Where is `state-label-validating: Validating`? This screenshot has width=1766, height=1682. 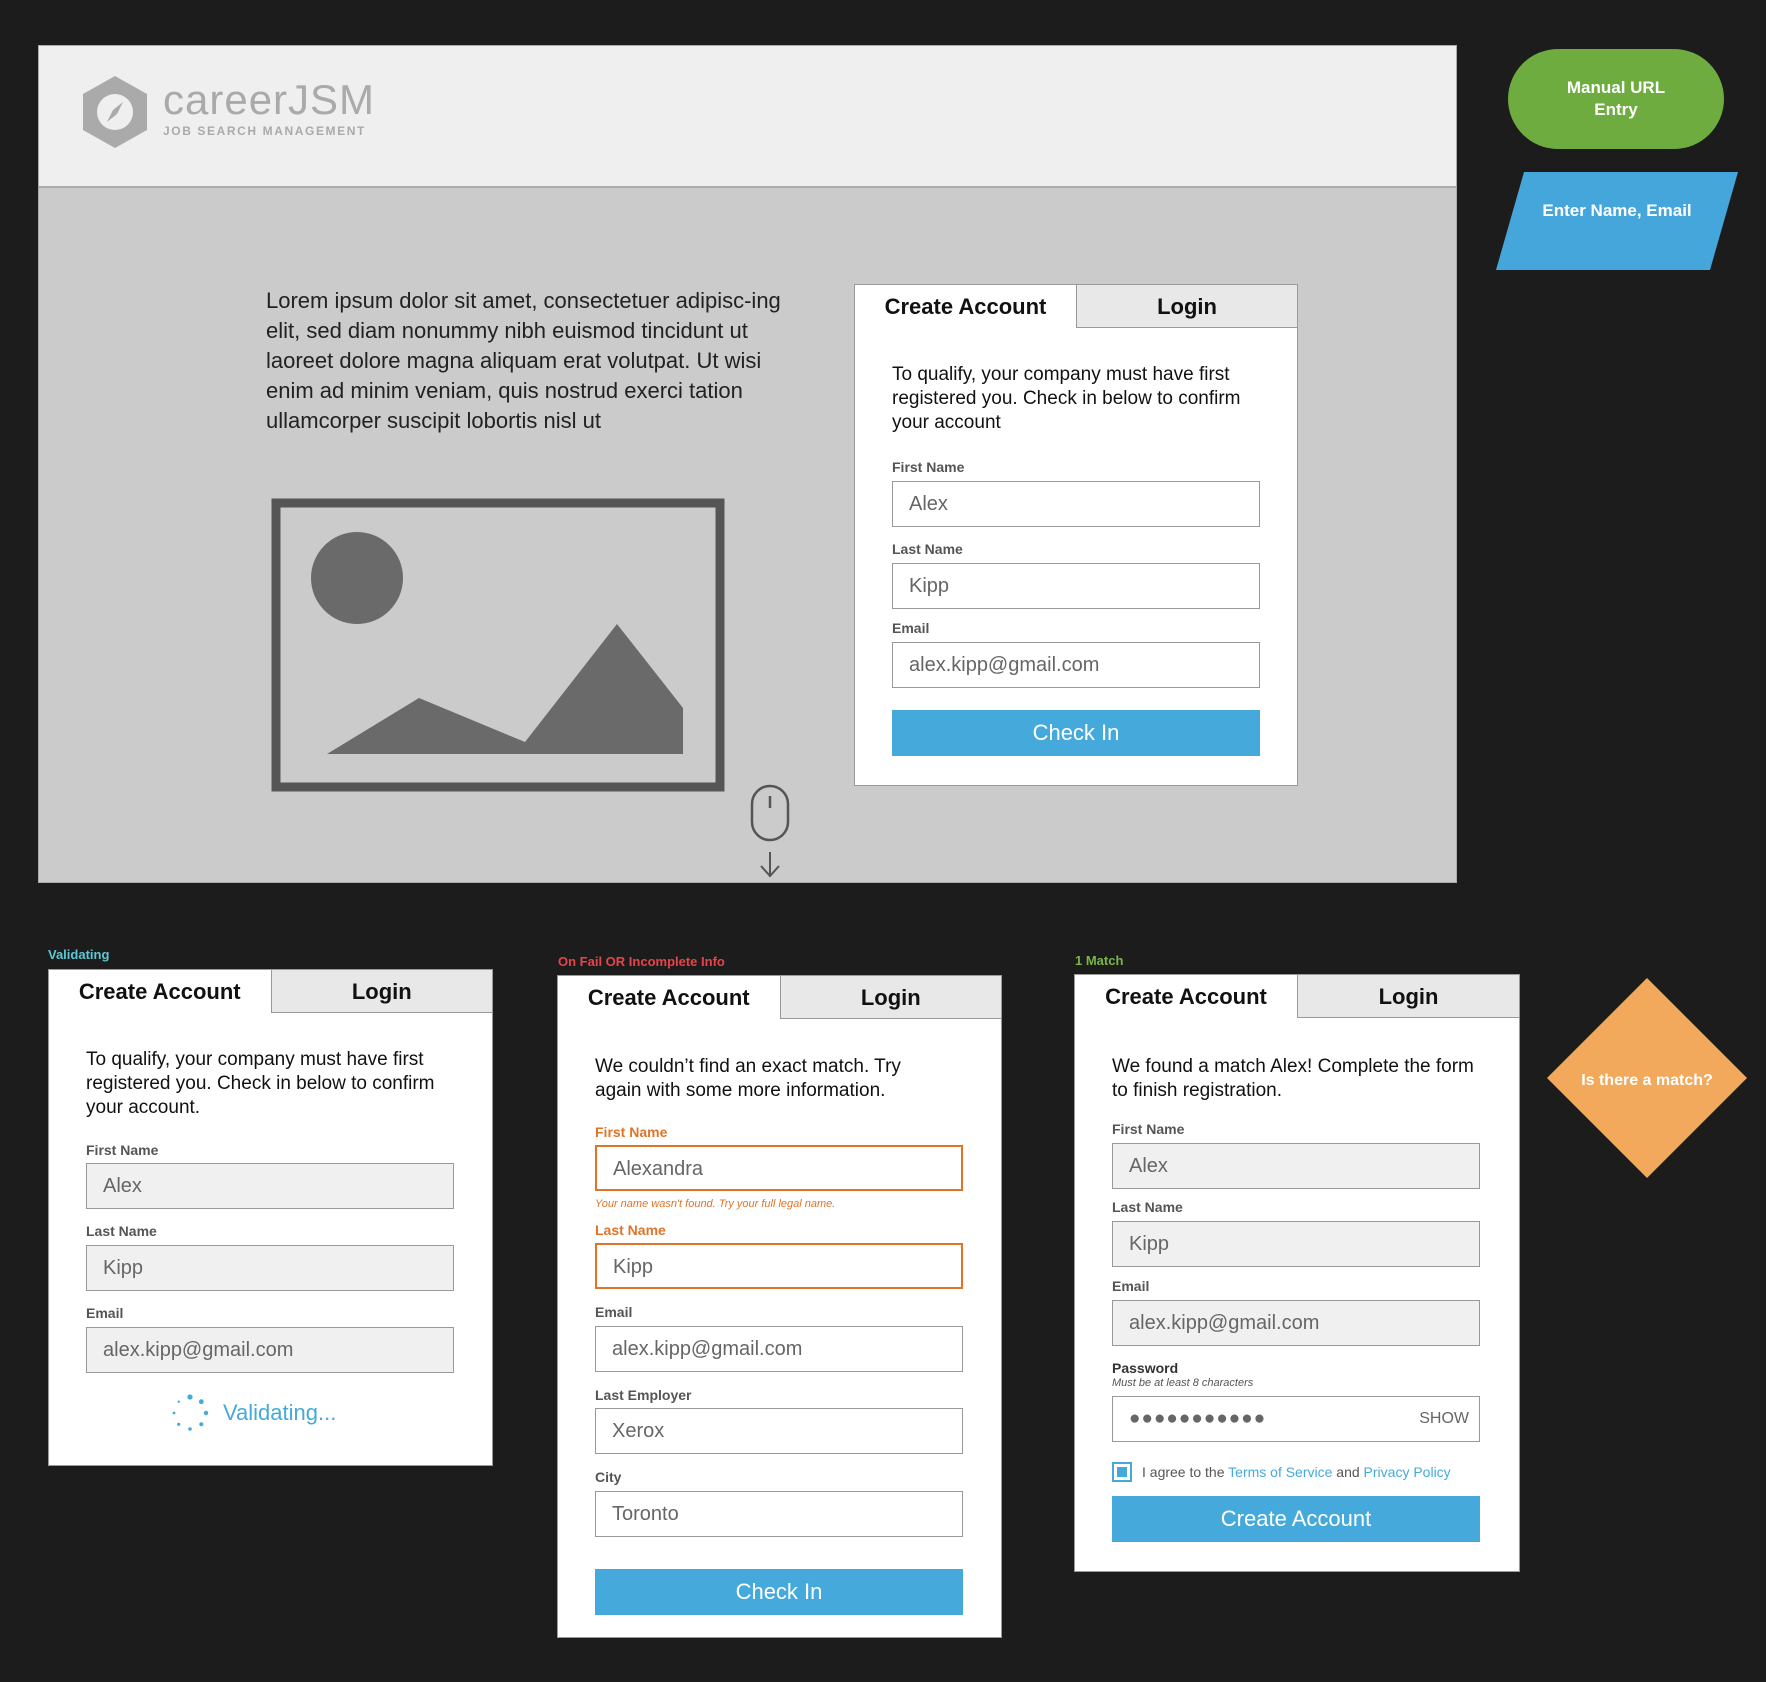 state-label-validating: Validating is located at coordinates (79, 954).